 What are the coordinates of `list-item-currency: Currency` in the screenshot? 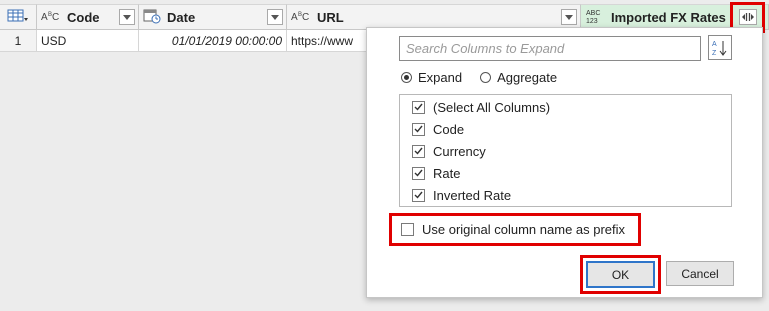 It's located at (449, 151).